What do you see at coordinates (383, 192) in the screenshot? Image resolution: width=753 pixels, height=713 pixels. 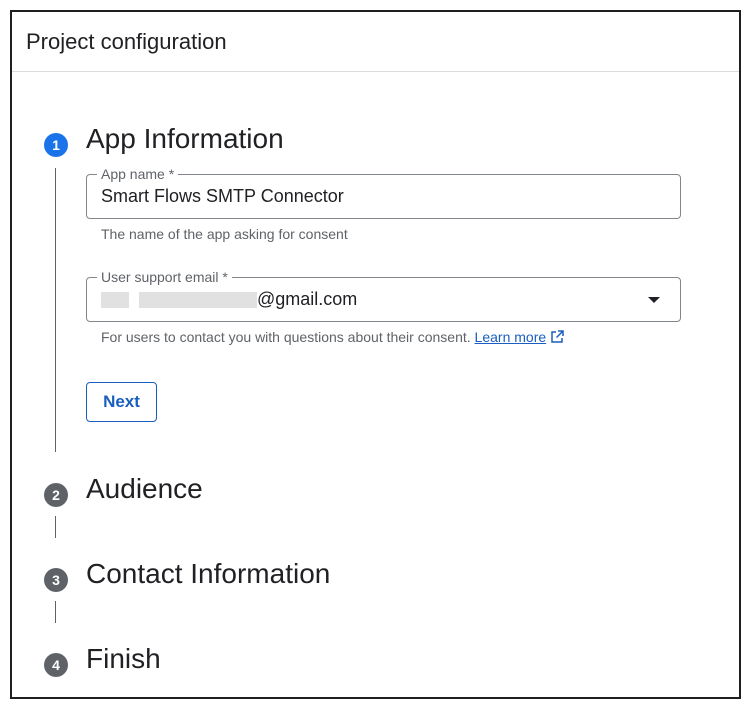 I see `app-name-field: App name * Smart Flows SMTP Connector` at bounding box center [383, 192].